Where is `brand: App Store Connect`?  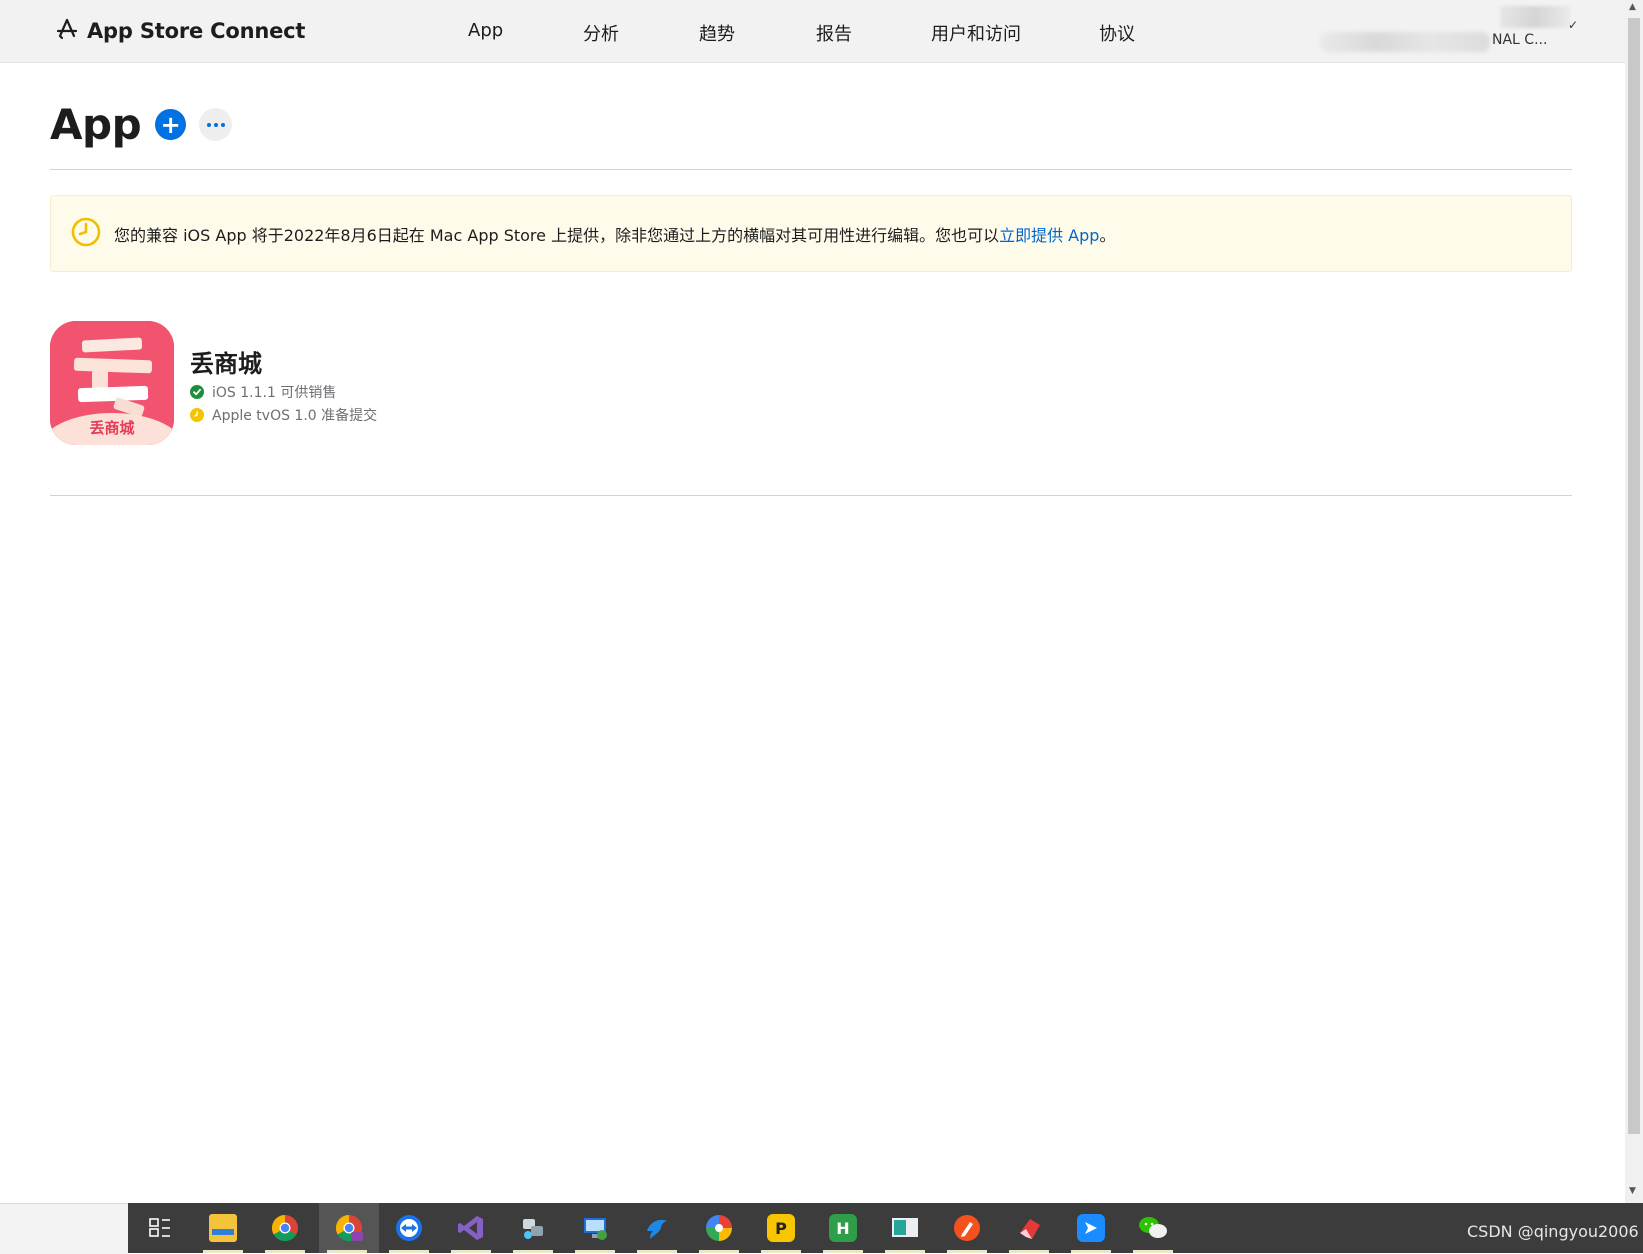 brand: App Store Connect is located at coordinates (180, 31).